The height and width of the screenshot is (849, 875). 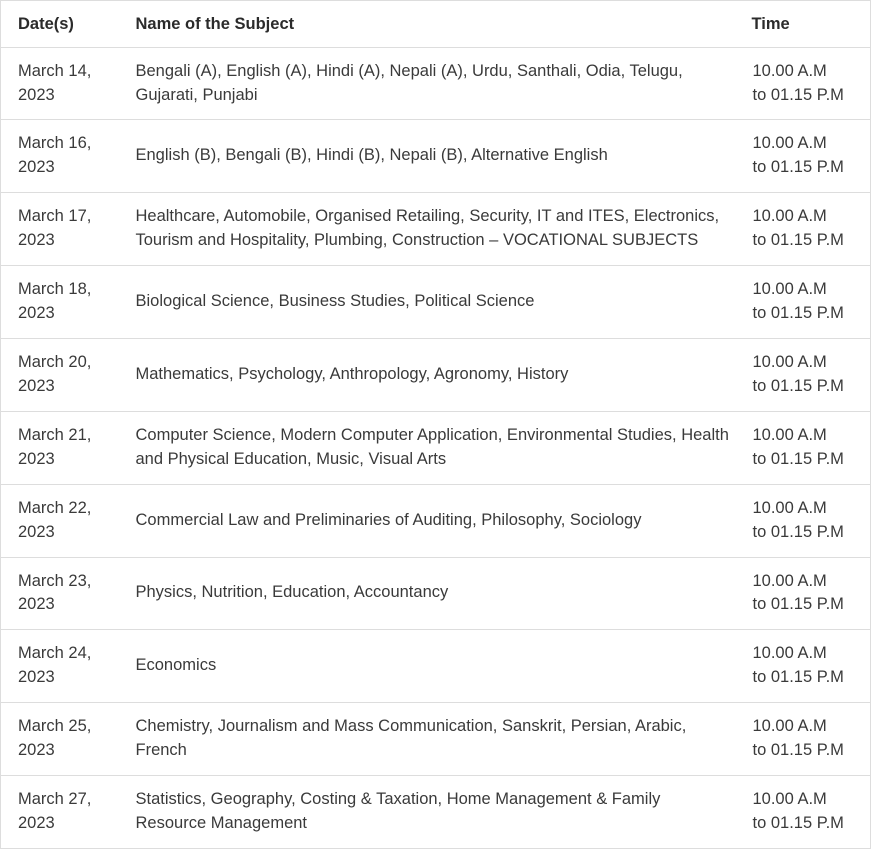 What do you see at coordinates (59, 594) in the screenshot?
I see `cell-date: March 23, 2023` at bounding box center [59, 594].